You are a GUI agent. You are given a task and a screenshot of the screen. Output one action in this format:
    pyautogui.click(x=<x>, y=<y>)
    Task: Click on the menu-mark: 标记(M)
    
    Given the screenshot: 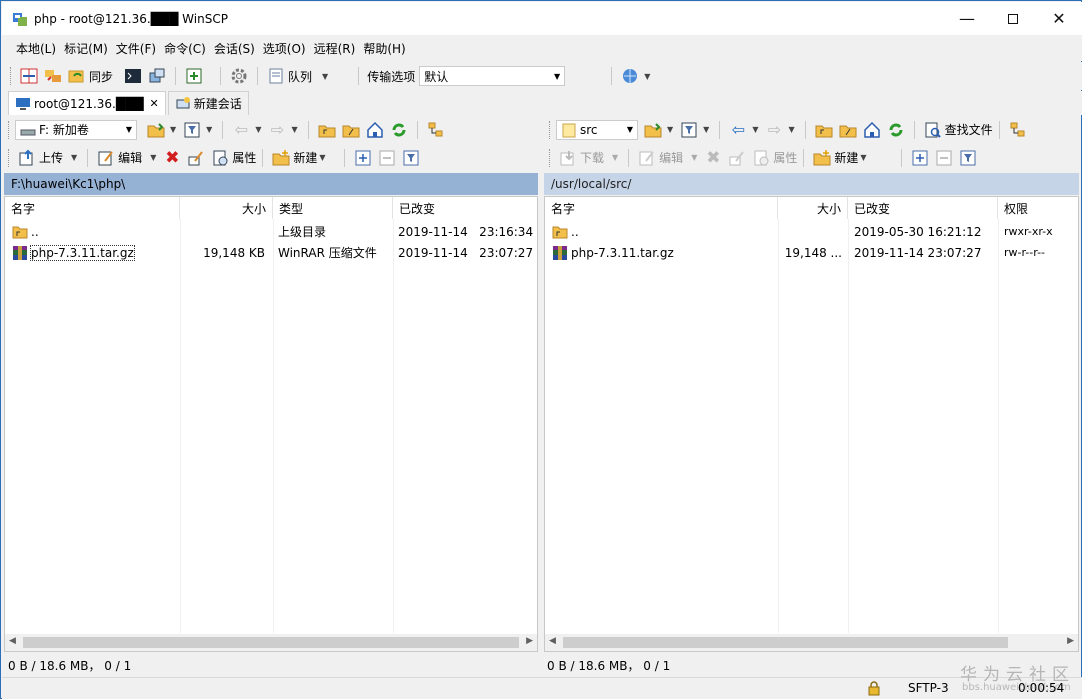 What is the action you would take?
    pyautogui.click(x=86, y=48)
    